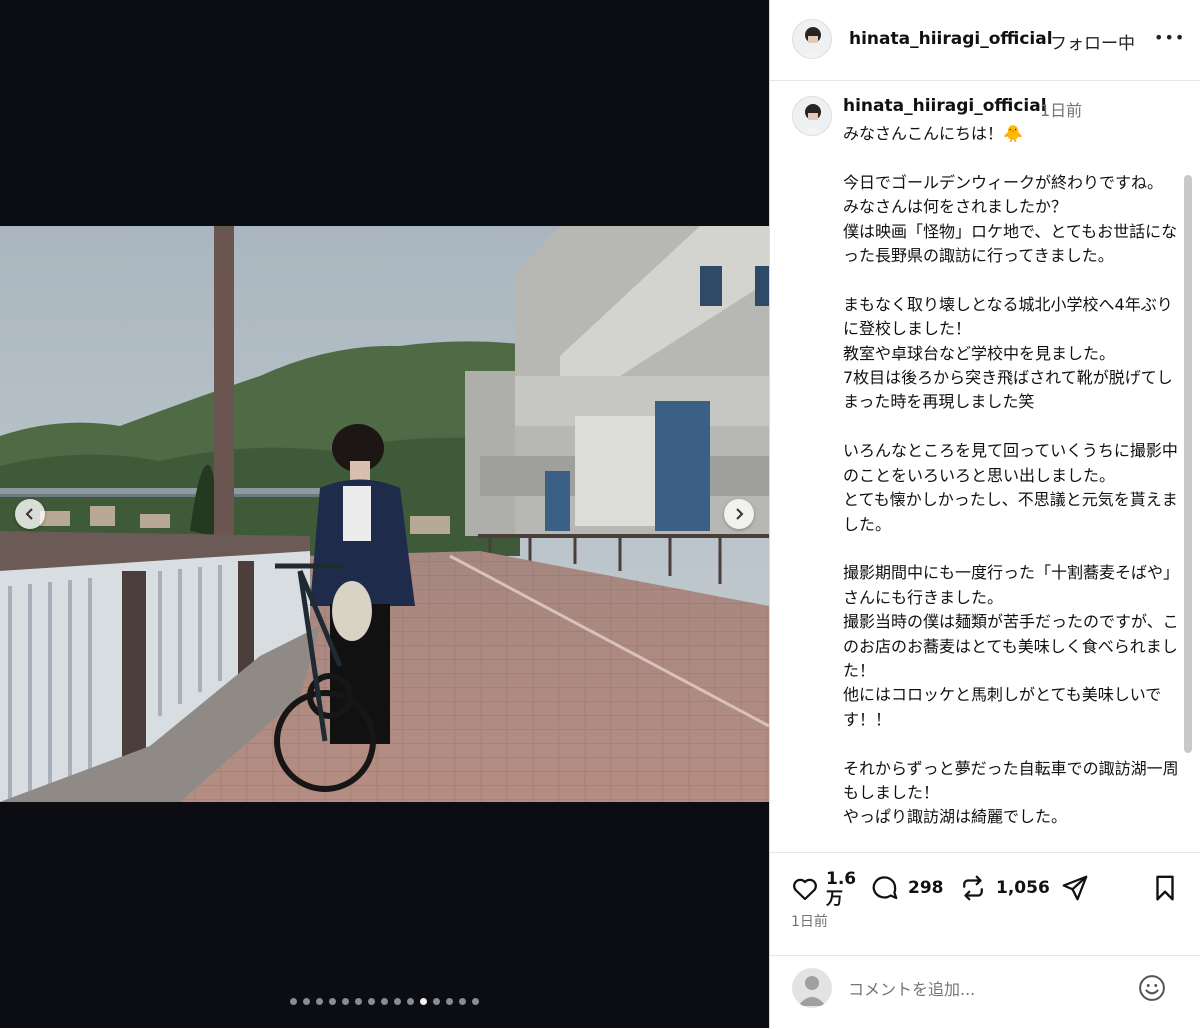  I want to click on more-icon: •••, so click(1170, 37).